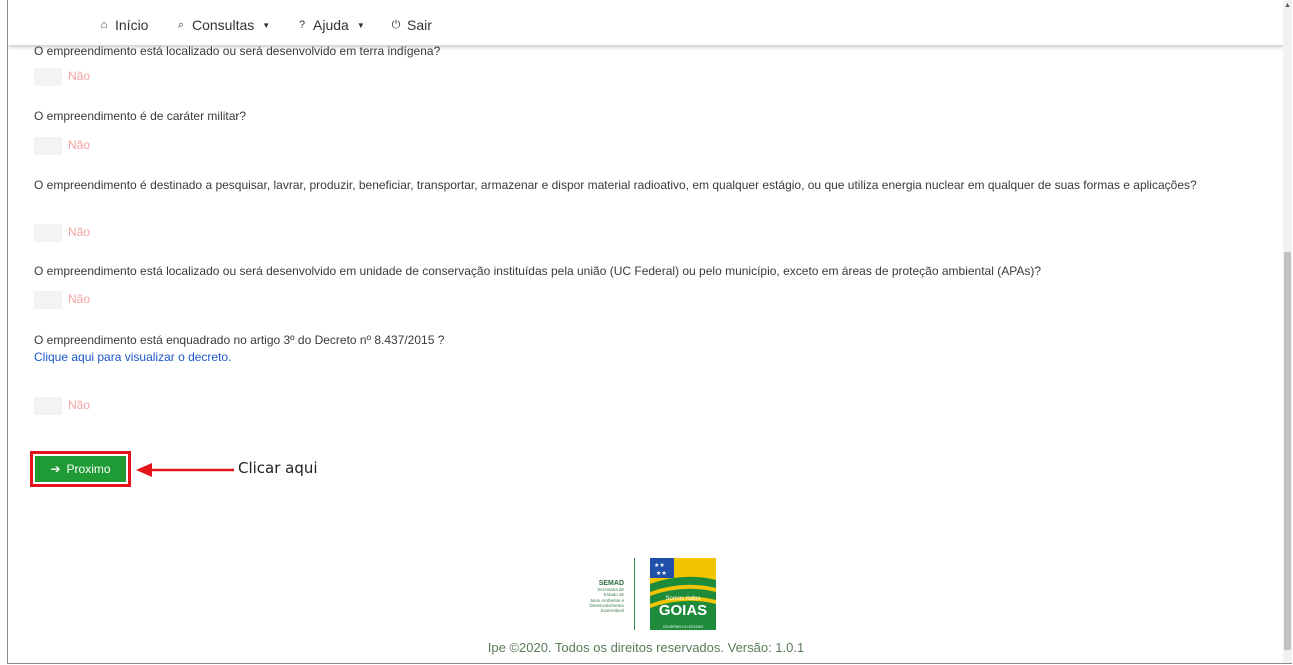 This screenshot has height=665, width=1293. I want to click on answer-decreto: Não, so click(69, 406).